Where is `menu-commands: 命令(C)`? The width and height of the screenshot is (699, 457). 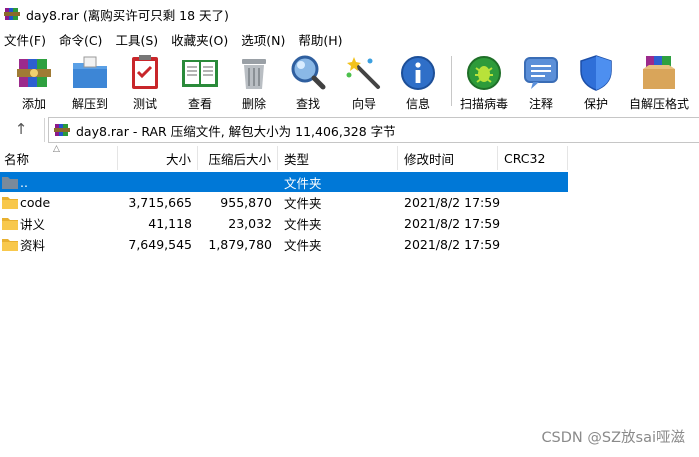 menu-commands: 命令(C) is located at coordinates (81, 39).